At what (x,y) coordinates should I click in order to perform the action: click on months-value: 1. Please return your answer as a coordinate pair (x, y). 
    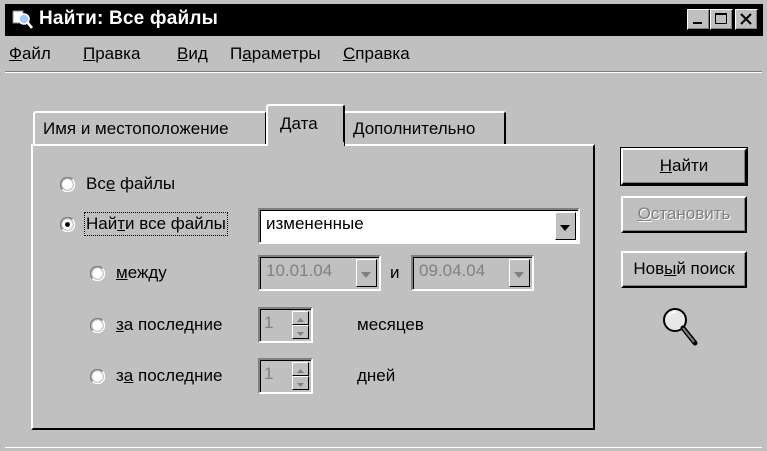
    Looking at the image, I should click on (269, 322).